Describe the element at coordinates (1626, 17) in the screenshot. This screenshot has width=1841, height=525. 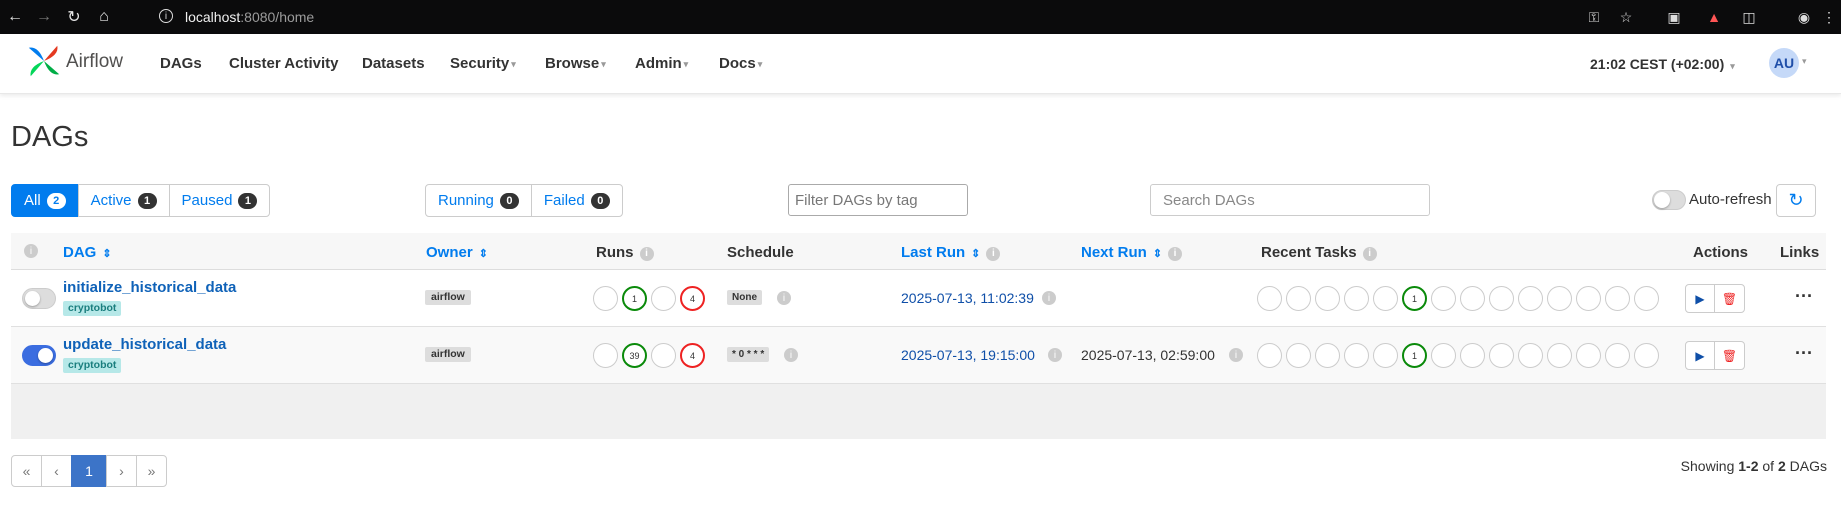
I see `bookmark-star-icon: ☆` at that location.